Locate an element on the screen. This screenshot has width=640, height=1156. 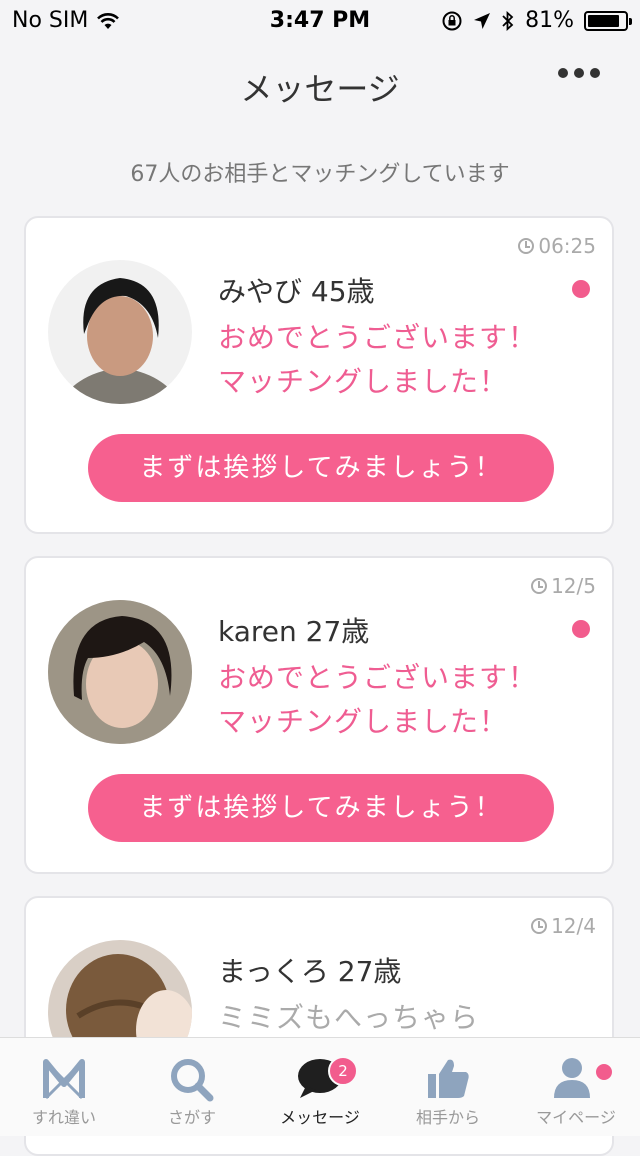
match-name: みやび 45歳 is located at coordinates (296, 291).